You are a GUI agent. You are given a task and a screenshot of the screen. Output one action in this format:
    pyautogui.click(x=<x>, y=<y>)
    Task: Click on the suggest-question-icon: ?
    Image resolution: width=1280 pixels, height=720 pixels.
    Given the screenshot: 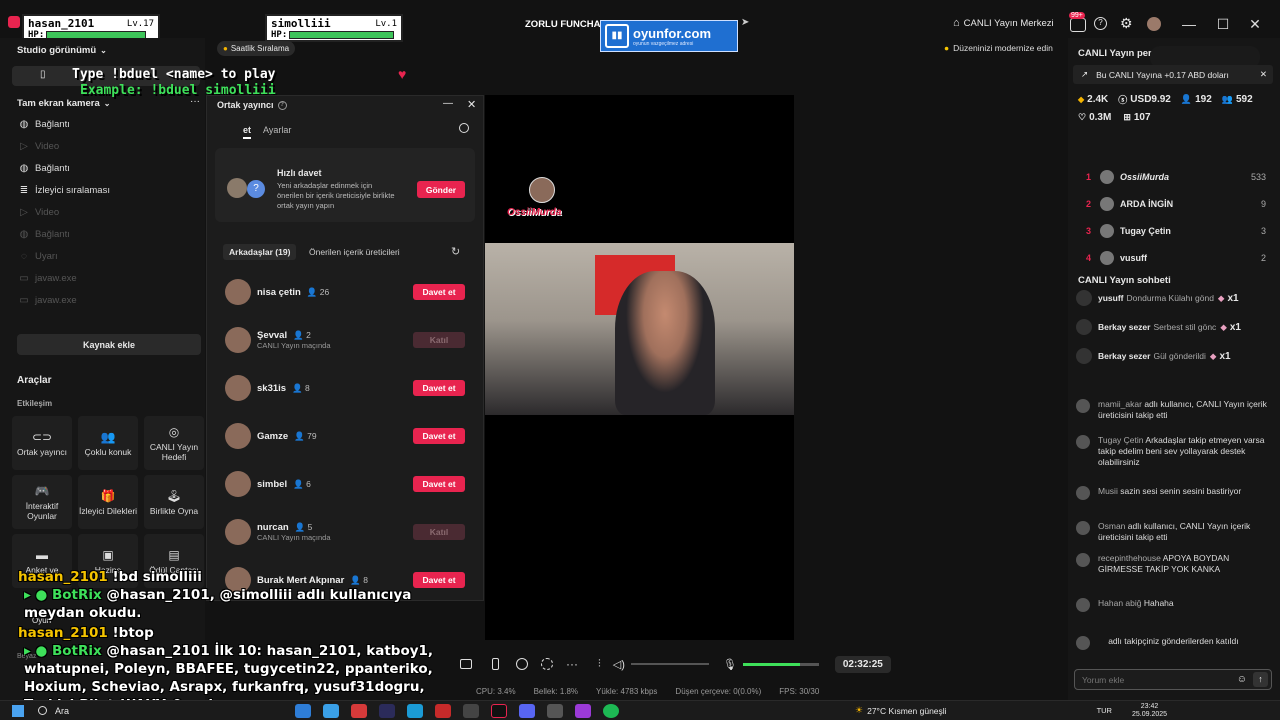 What is the action you would take?
    pyautogui.click(x=256, y=189)
    